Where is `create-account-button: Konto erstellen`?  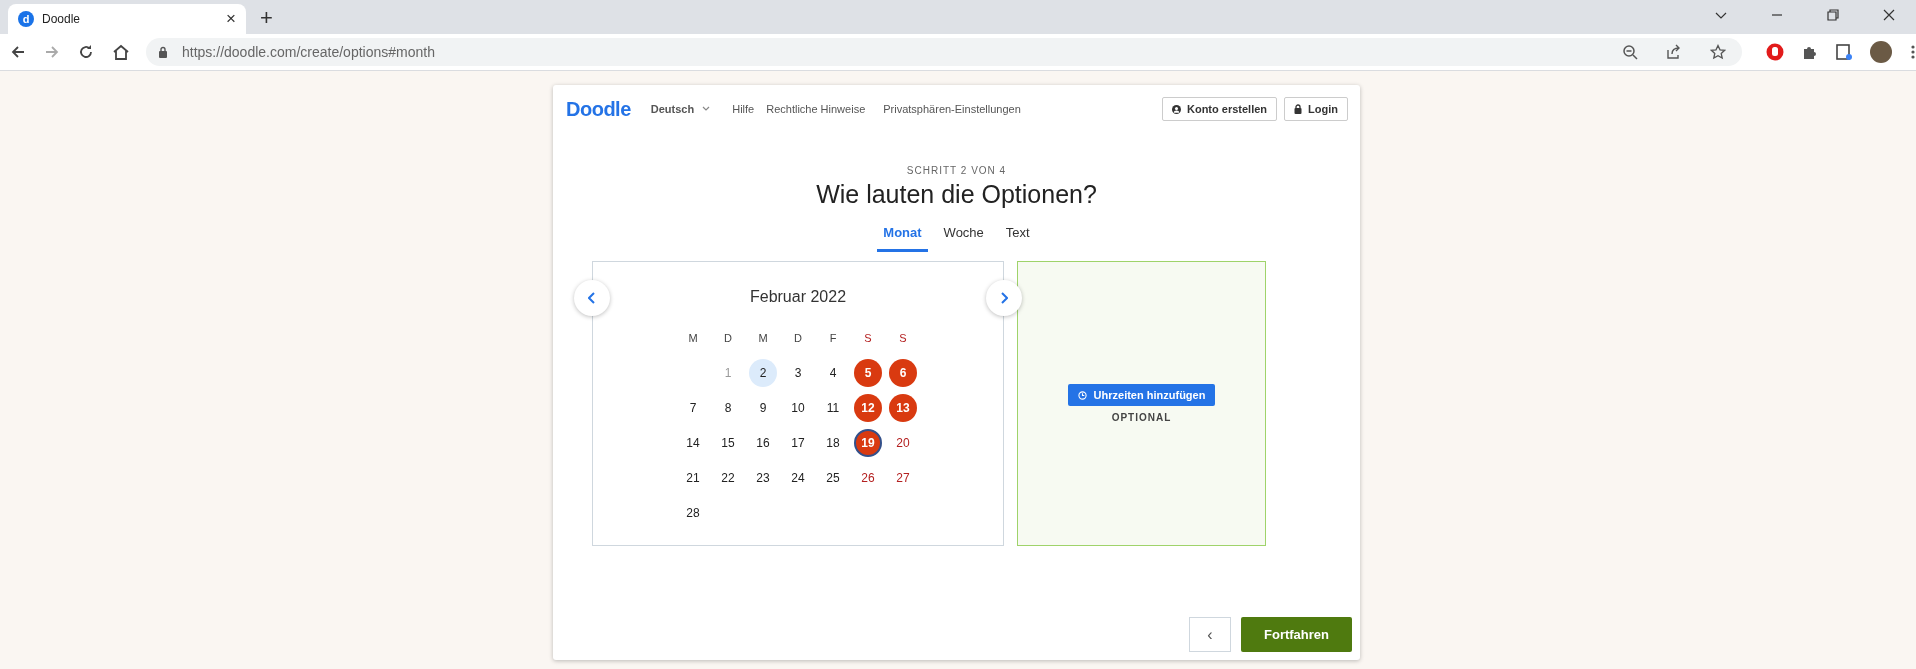
create-account-button: Konto erstellen is located at coordinates (1220, 109).